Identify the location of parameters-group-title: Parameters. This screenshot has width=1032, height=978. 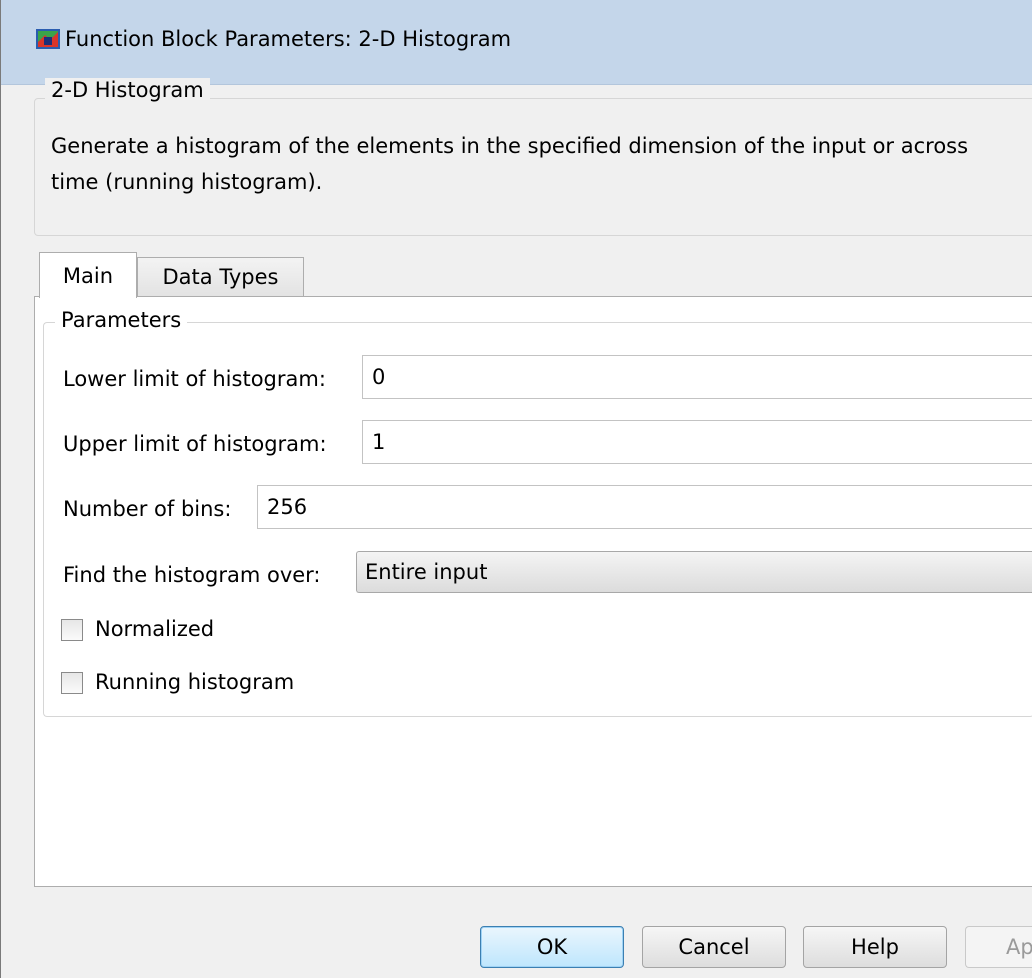
(121, 320).